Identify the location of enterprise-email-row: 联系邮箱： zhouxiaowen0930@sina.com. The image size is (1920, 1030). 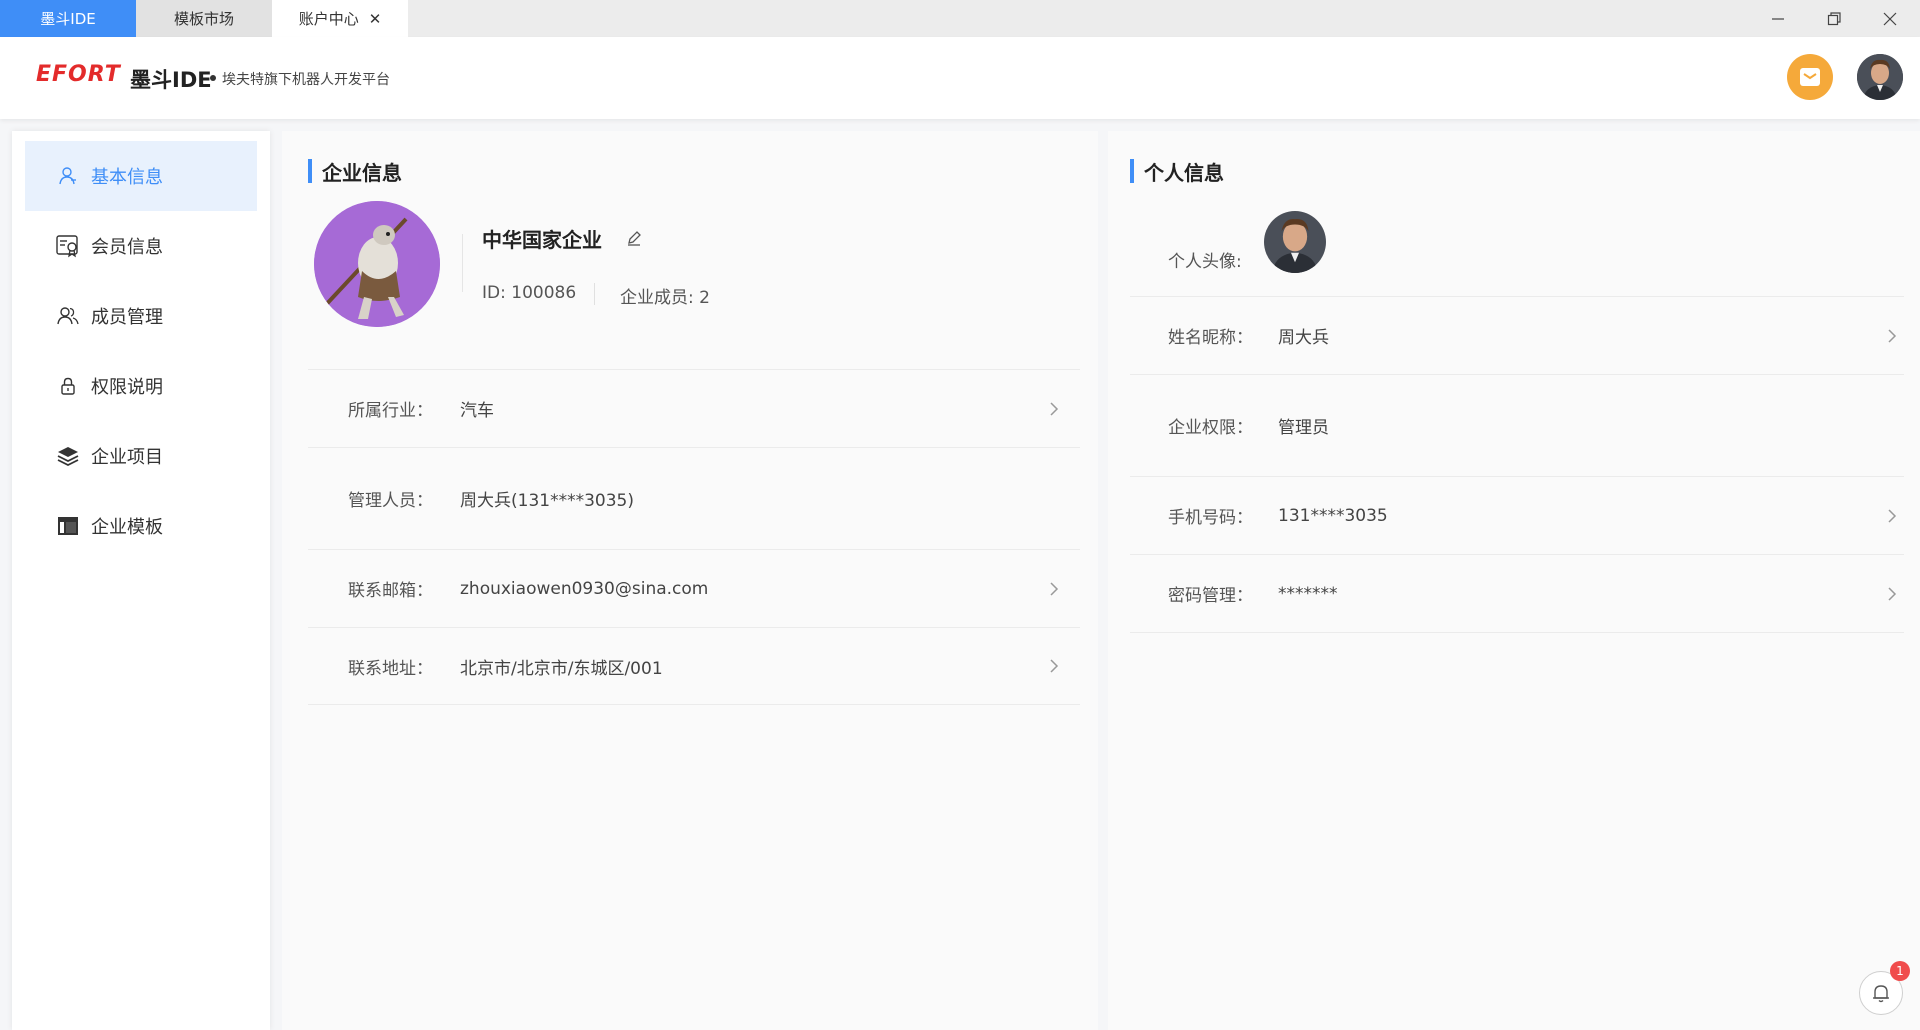
(694, 588).